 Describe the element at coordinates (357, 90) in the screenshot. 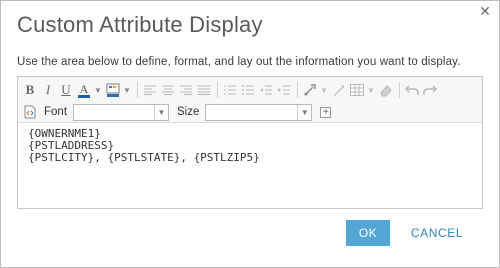

I see `table-icon` at that location.